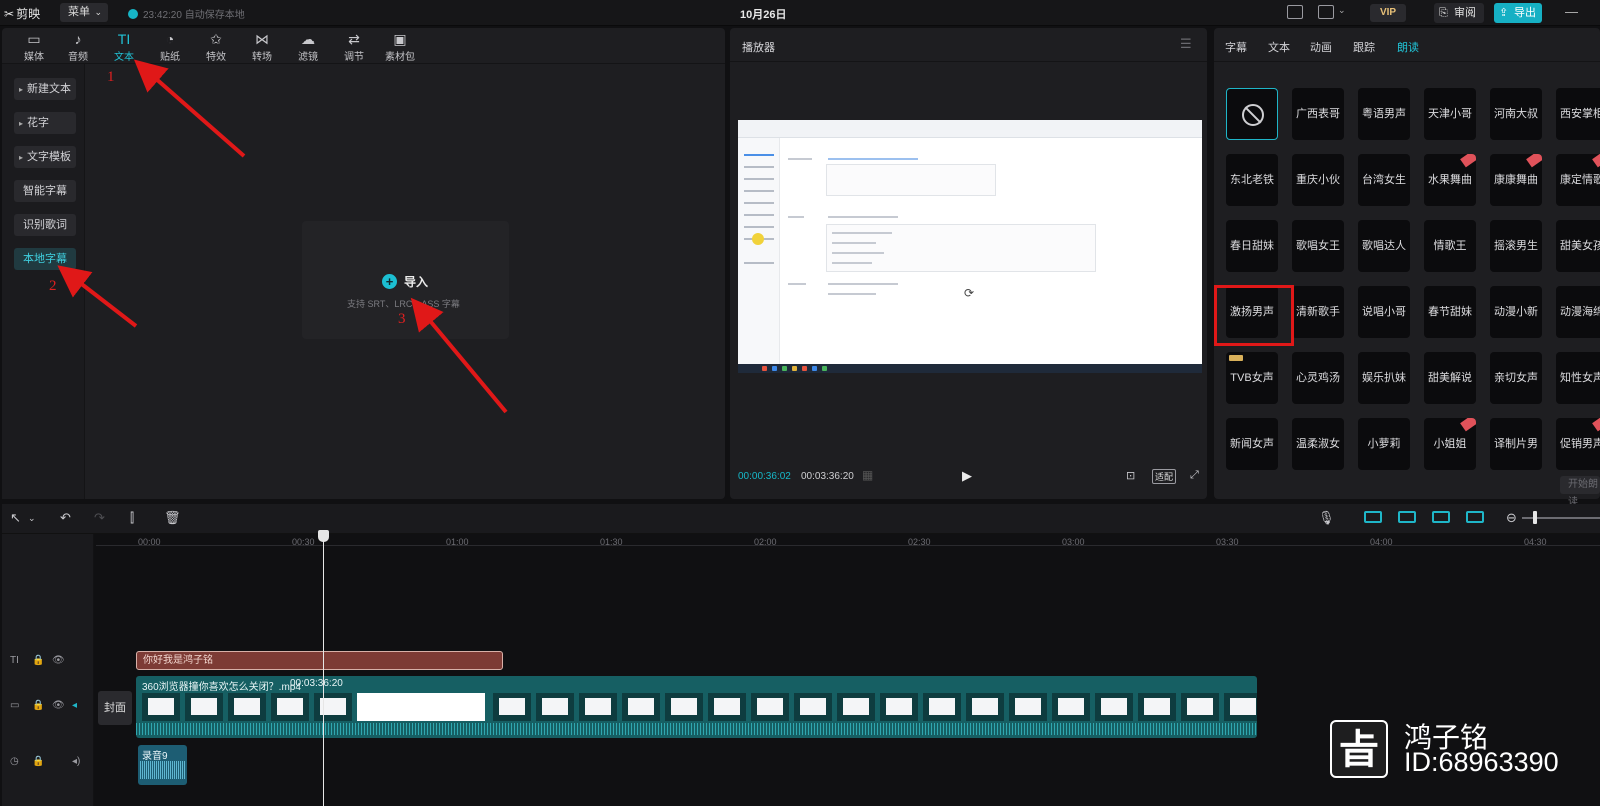  What do you see at coordinates (132, 518) in the screenshot?
I see `split-icon: ⫿` at bounding box center [132, 518].